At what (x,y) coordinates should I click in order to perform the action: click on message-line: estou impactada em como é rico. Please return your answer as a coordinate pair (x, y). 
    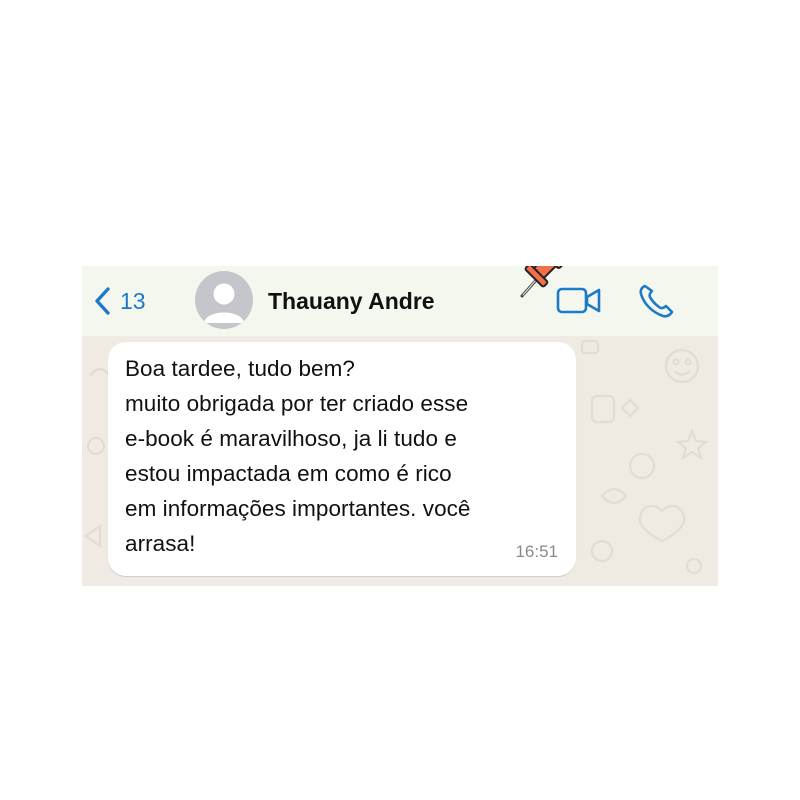
    Looking at the image, I should click on (288, 473).